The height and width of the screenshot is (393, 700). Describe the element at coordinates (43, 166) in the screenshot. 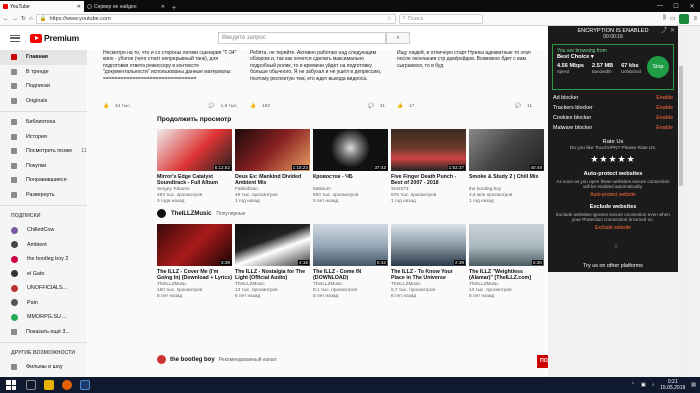

I see `sidebar-item-purchases: Покупки` at that location.